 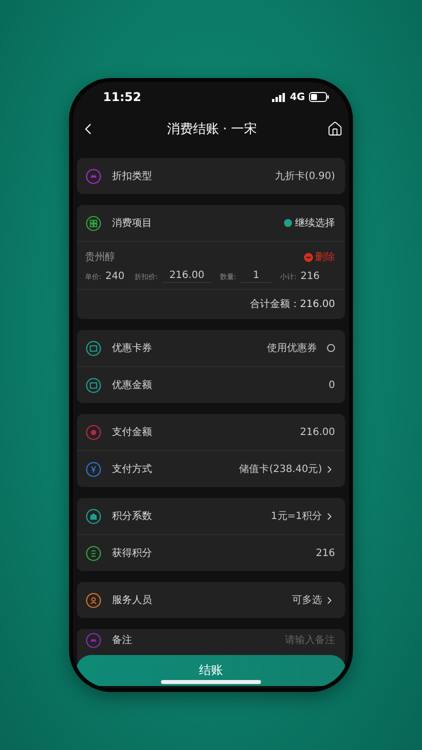 What do you see at coordinates (114, 276) in the screenshot?
I see `unit-price: 240` at bounding box center [114, 276].